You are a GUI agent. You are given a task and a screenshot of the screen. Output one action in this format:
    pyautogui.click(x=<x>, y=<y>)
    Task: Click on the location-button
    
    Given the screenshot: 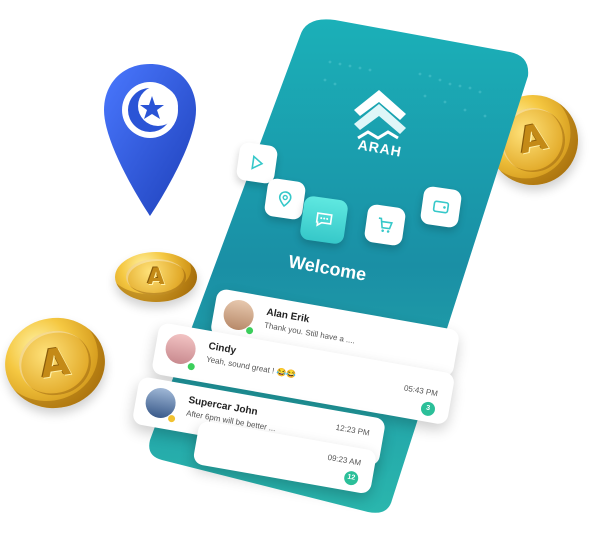 What is the action you would take?
    pyautogui.click(x=285, y=199)
    